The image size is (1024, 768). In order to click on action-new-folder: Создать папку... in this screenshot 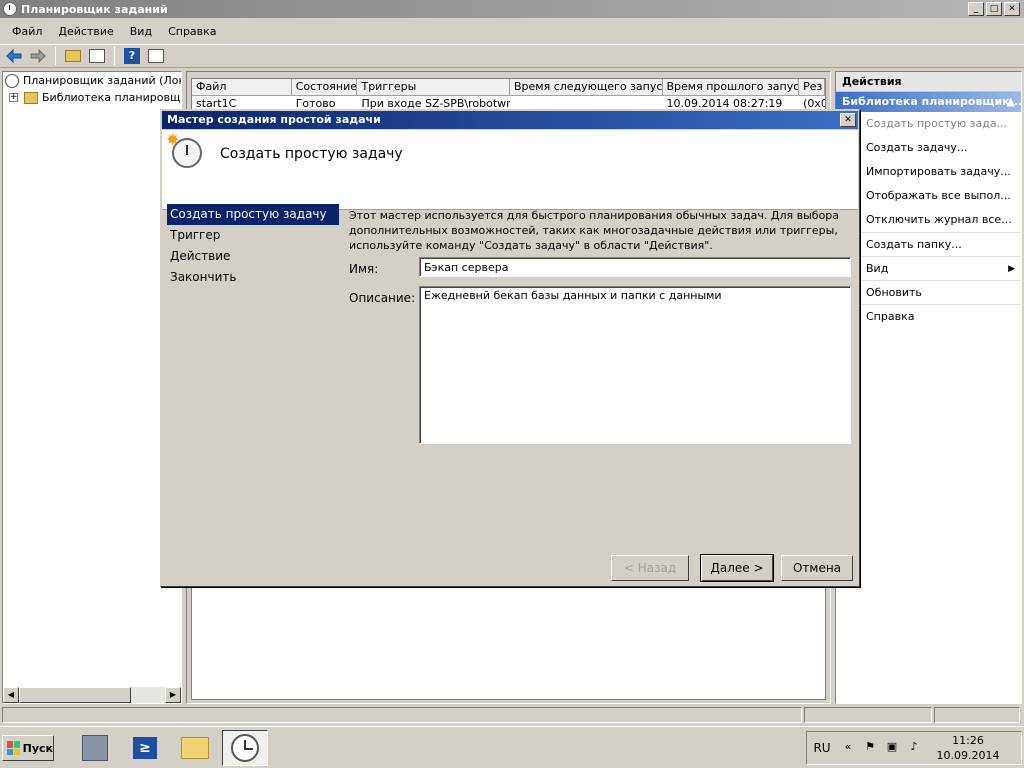, I will do `click(928, 244)`.